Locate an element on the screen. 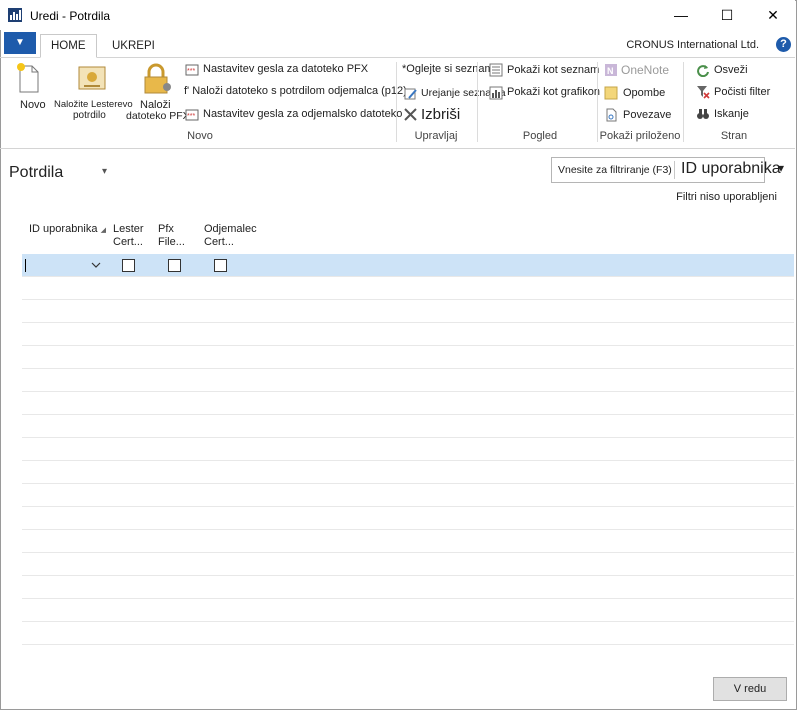 This screenshot has width=797, height=710. help-icon: ? is located at coordinates (783, 44).